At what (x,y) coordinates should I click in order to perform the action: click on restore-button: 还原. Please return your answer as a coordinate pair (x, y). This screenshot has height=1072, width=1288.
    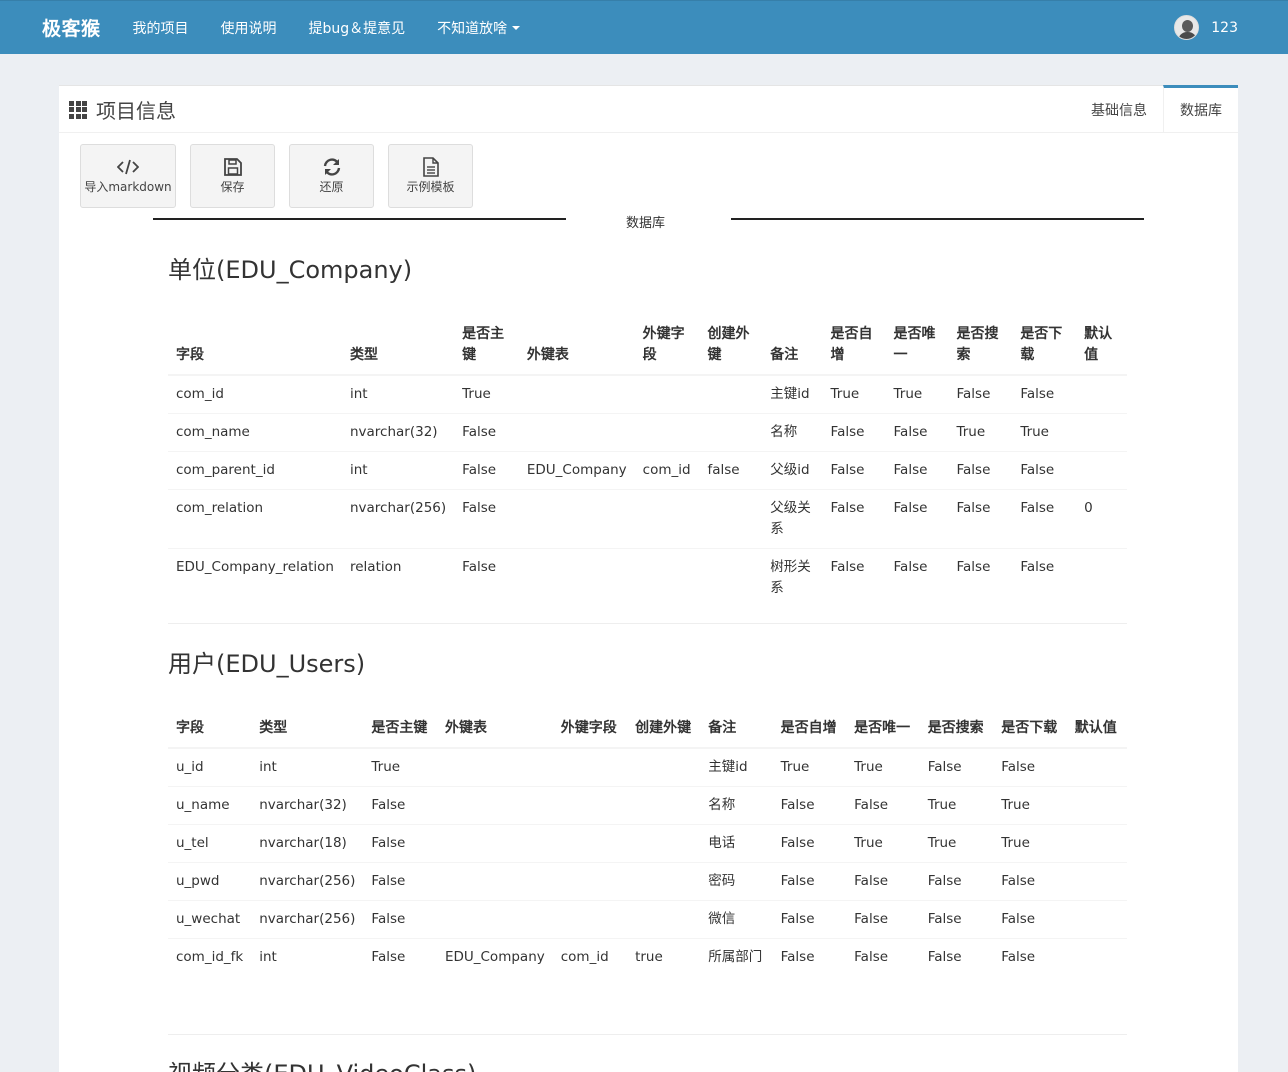
    Looking at the image, I should click on (331, 176).